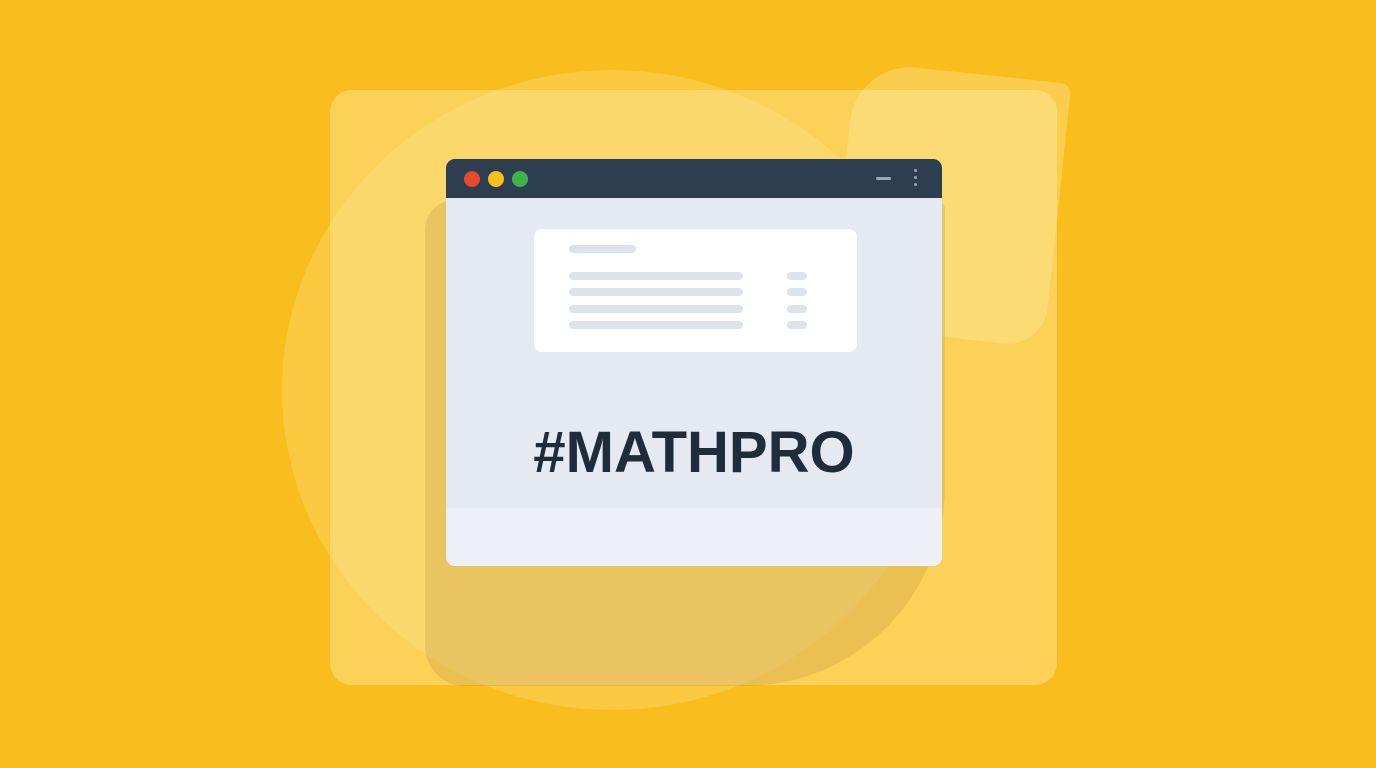 Image resolution: width=1376 pixels, height=768 pixels. Describe the element at coordinates (520, 179) in the screenshot. I see `maximize-window-button` at that location.